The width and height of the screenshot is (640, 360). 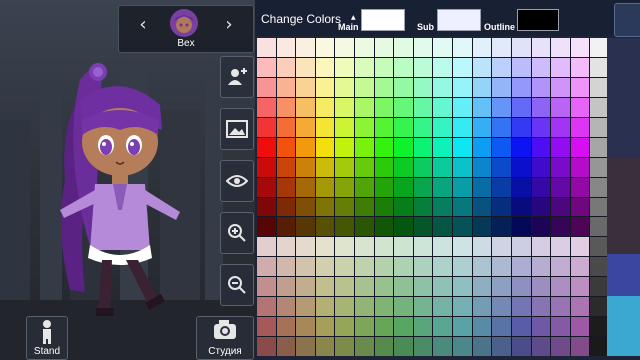 What do you see at coordinates (184, 23) in the screenshot?
I see `character-portrait` at bounding box center [184, 23].